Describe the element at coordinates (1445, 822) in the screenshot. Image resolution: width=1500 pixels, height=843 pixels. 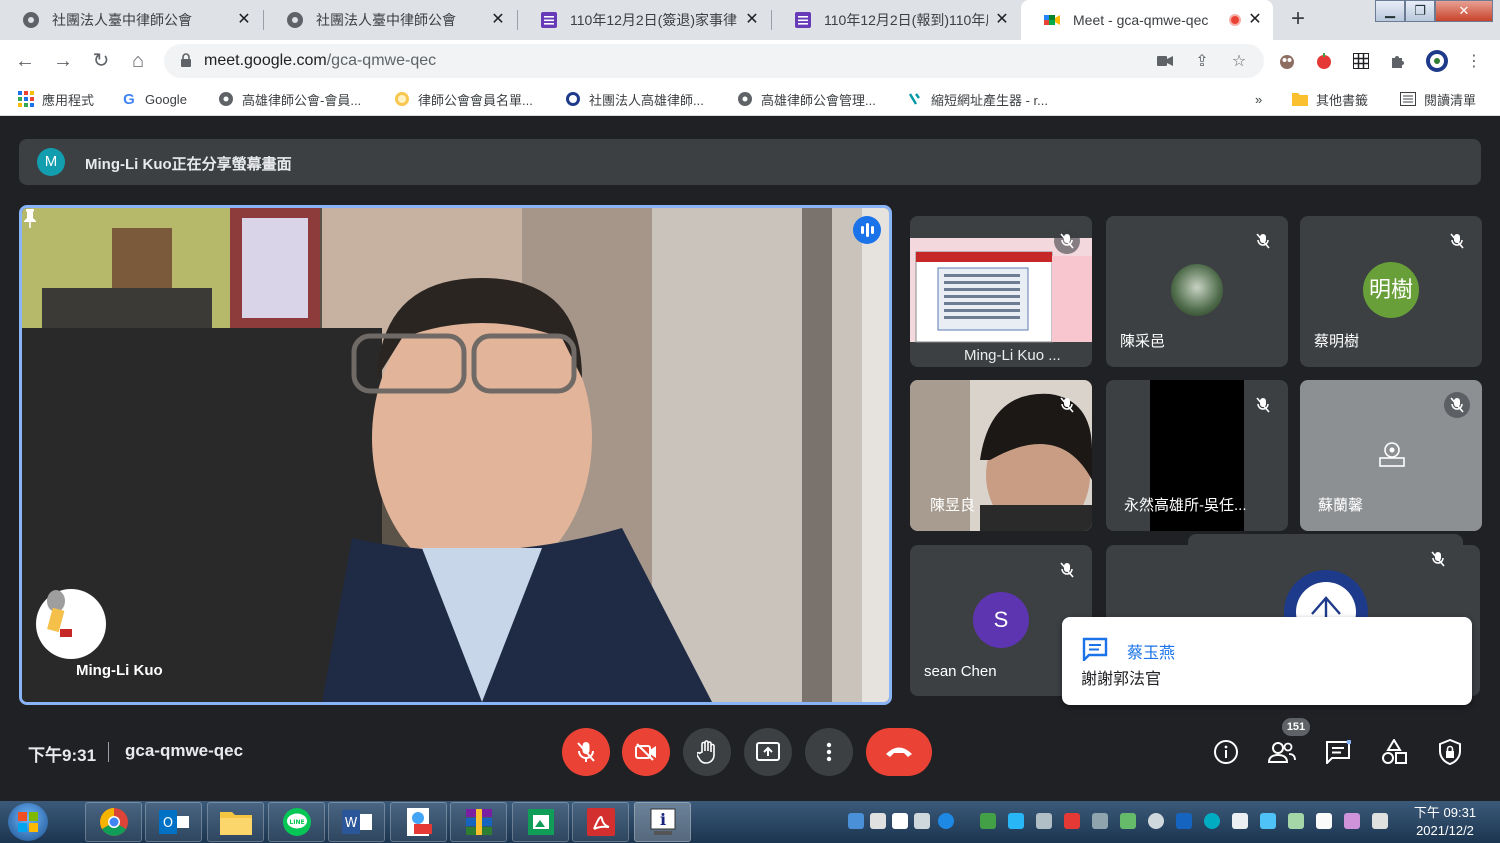
I see `system-clock: 下午 09:31 2021/12/2` at that location.